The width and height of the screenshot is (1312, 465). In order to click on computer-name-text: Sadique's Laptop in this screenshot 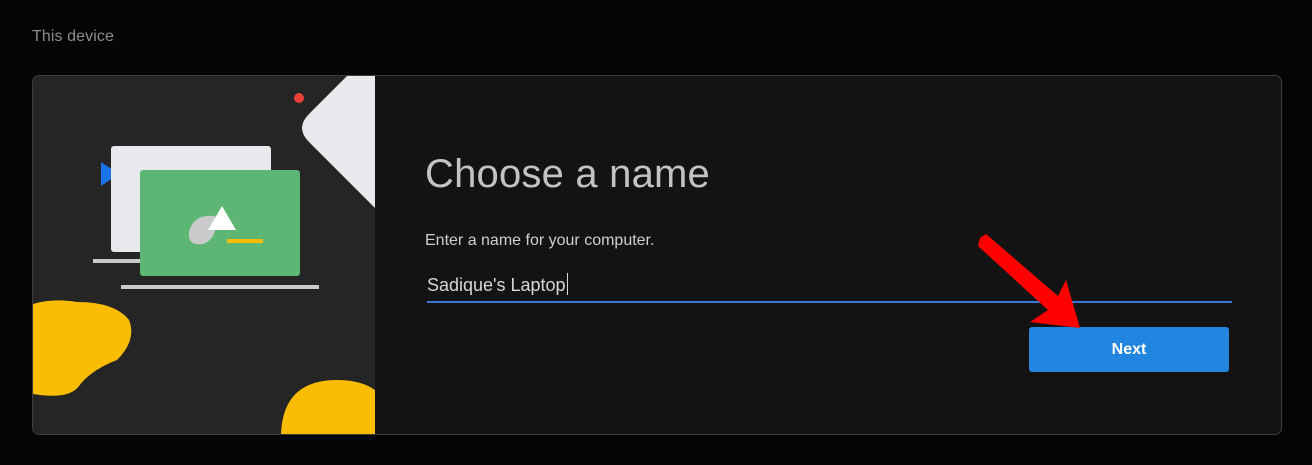, I will do `click(496, 285)`.